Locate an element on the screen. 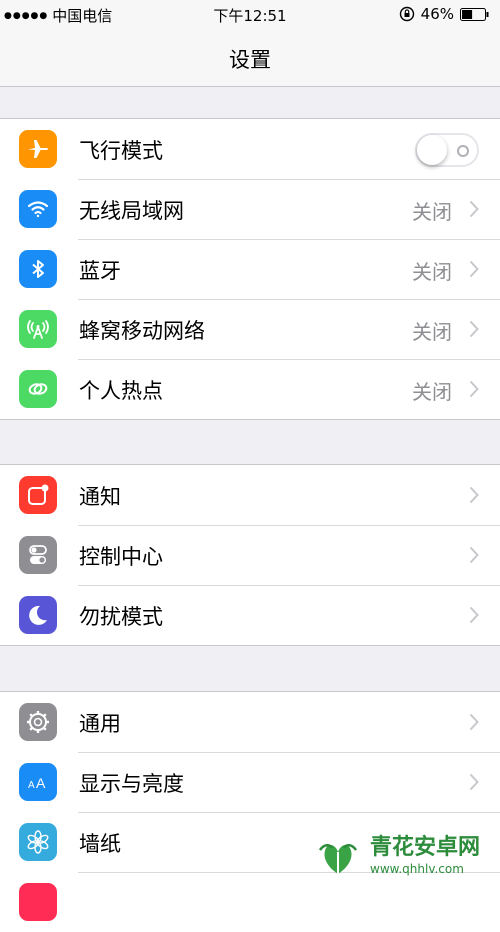 This screenshot has width=500, height=932. navigation-bar: 设置 is located at coordinates (250, 57).